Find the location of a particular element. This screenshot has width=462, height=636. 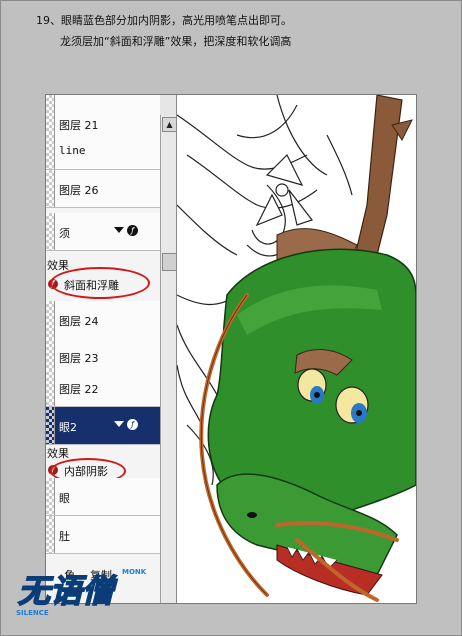

layer-name: 图层 24 is located at coordinates (79, 321).